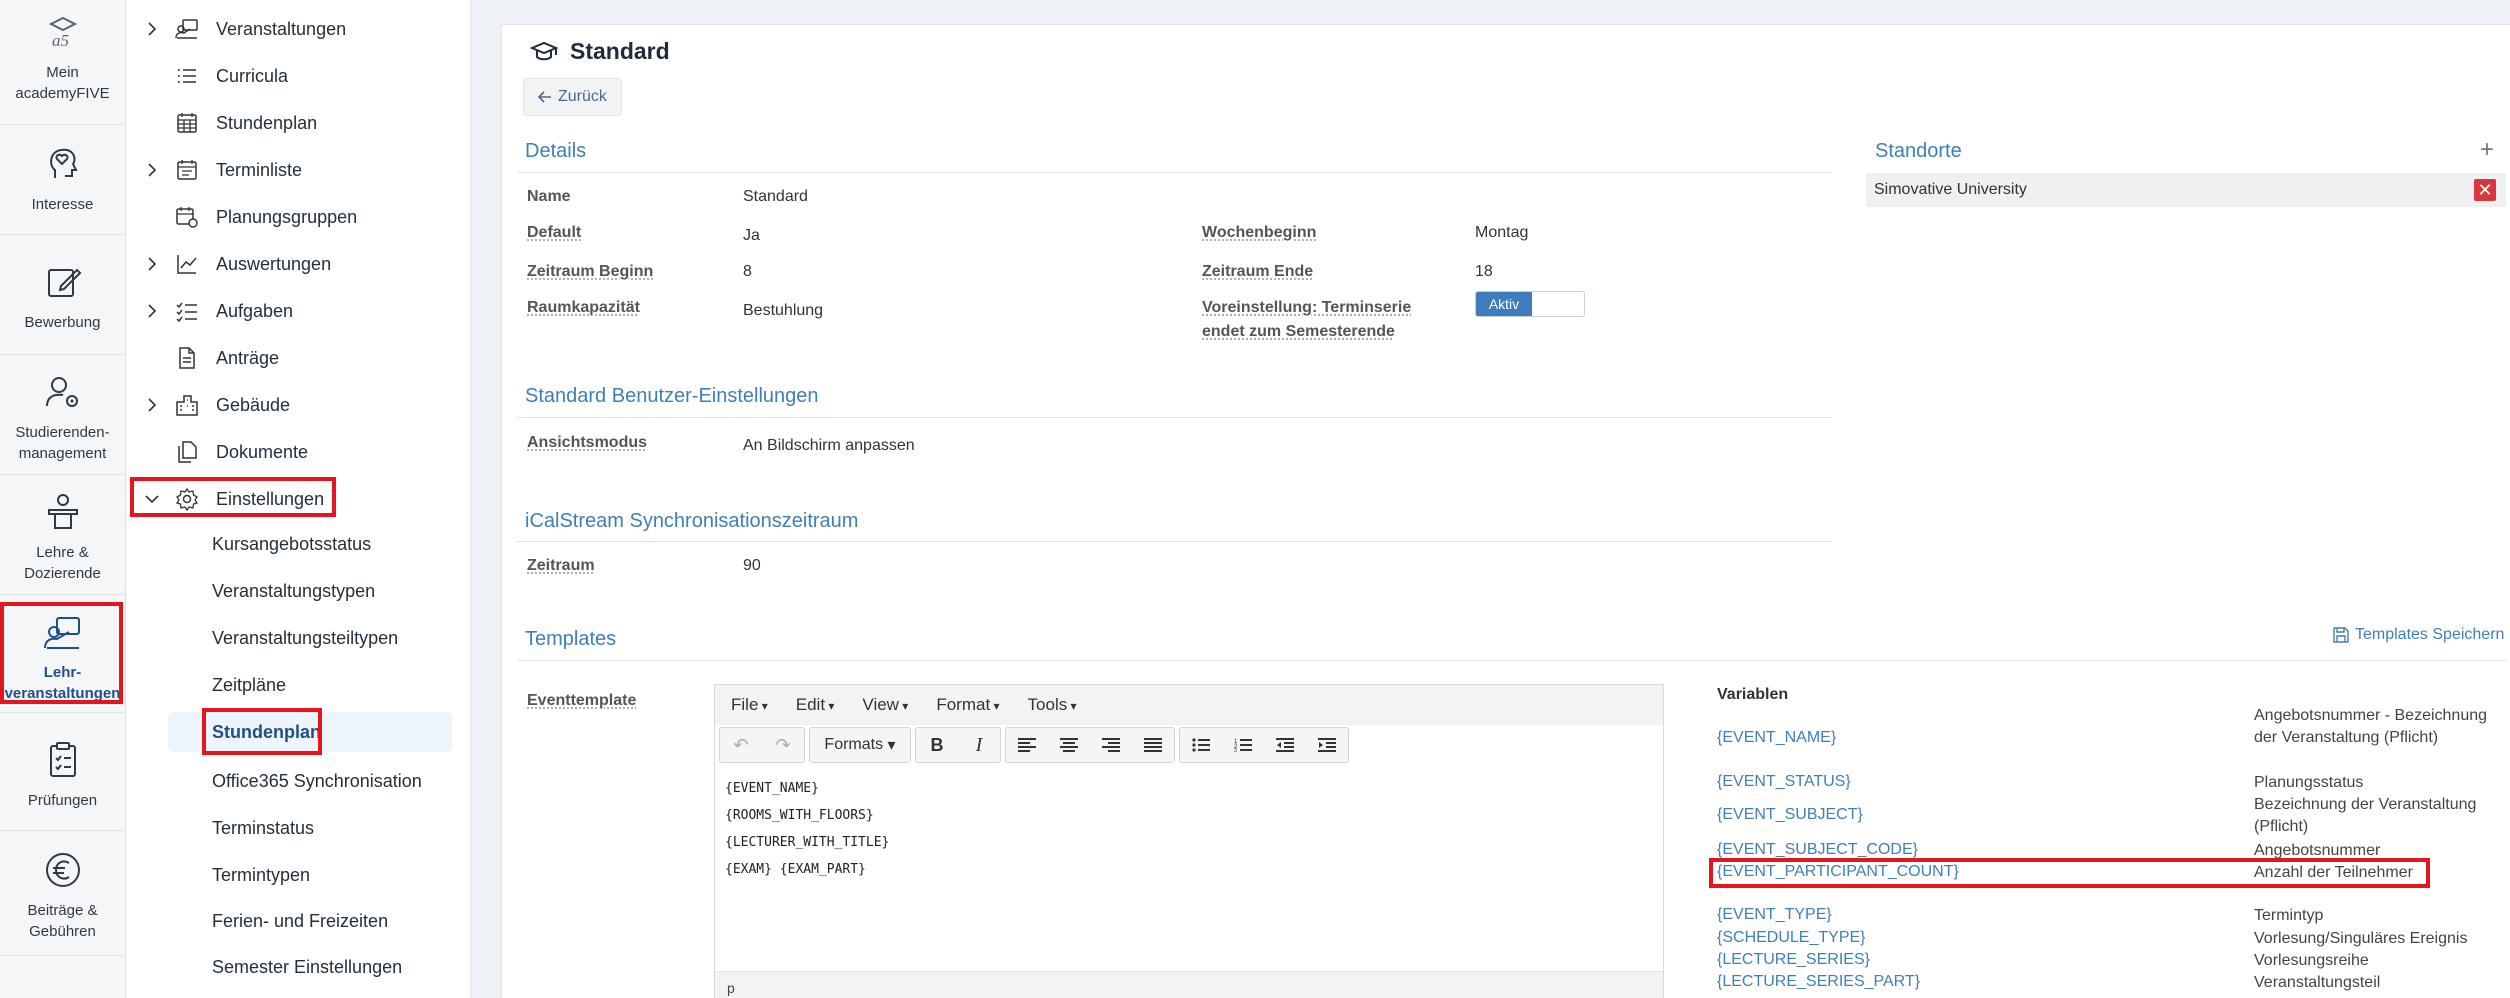 The height and width of the screenshot is (998, 2510). Describe the element at coordinates (298, 452) in the screenshot. I see `nav-item-dokumente: Dokumente` at that location.